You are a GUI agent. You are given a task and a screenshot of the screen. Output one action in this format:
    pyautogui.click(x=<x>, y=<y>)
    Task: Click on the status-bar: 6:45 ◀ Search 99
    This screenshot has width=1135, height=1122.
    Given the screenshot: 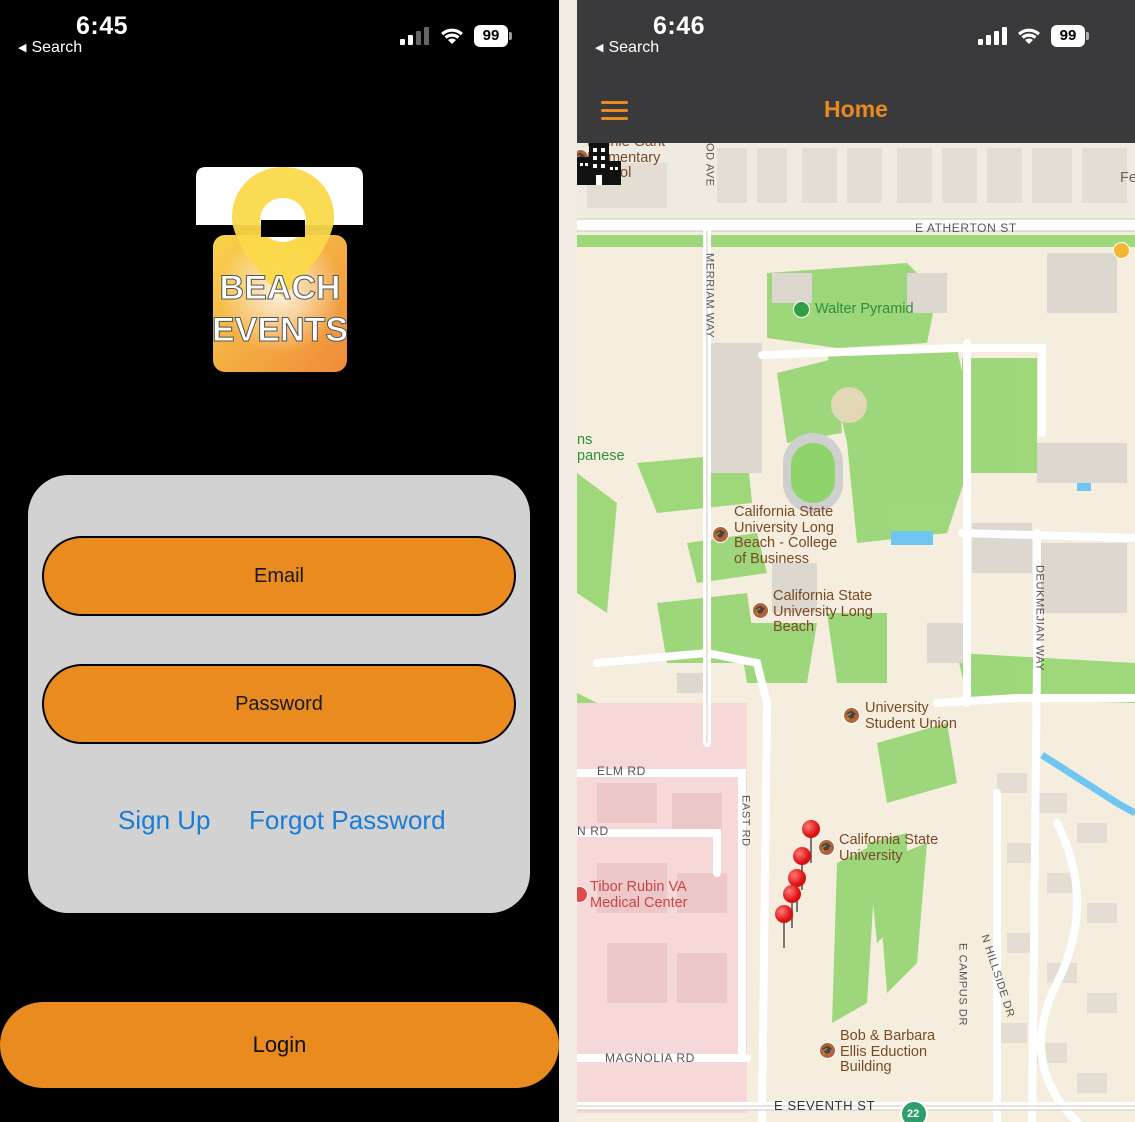 What is the action you would take?
    pyautogui.click(x=279, y=31)
    